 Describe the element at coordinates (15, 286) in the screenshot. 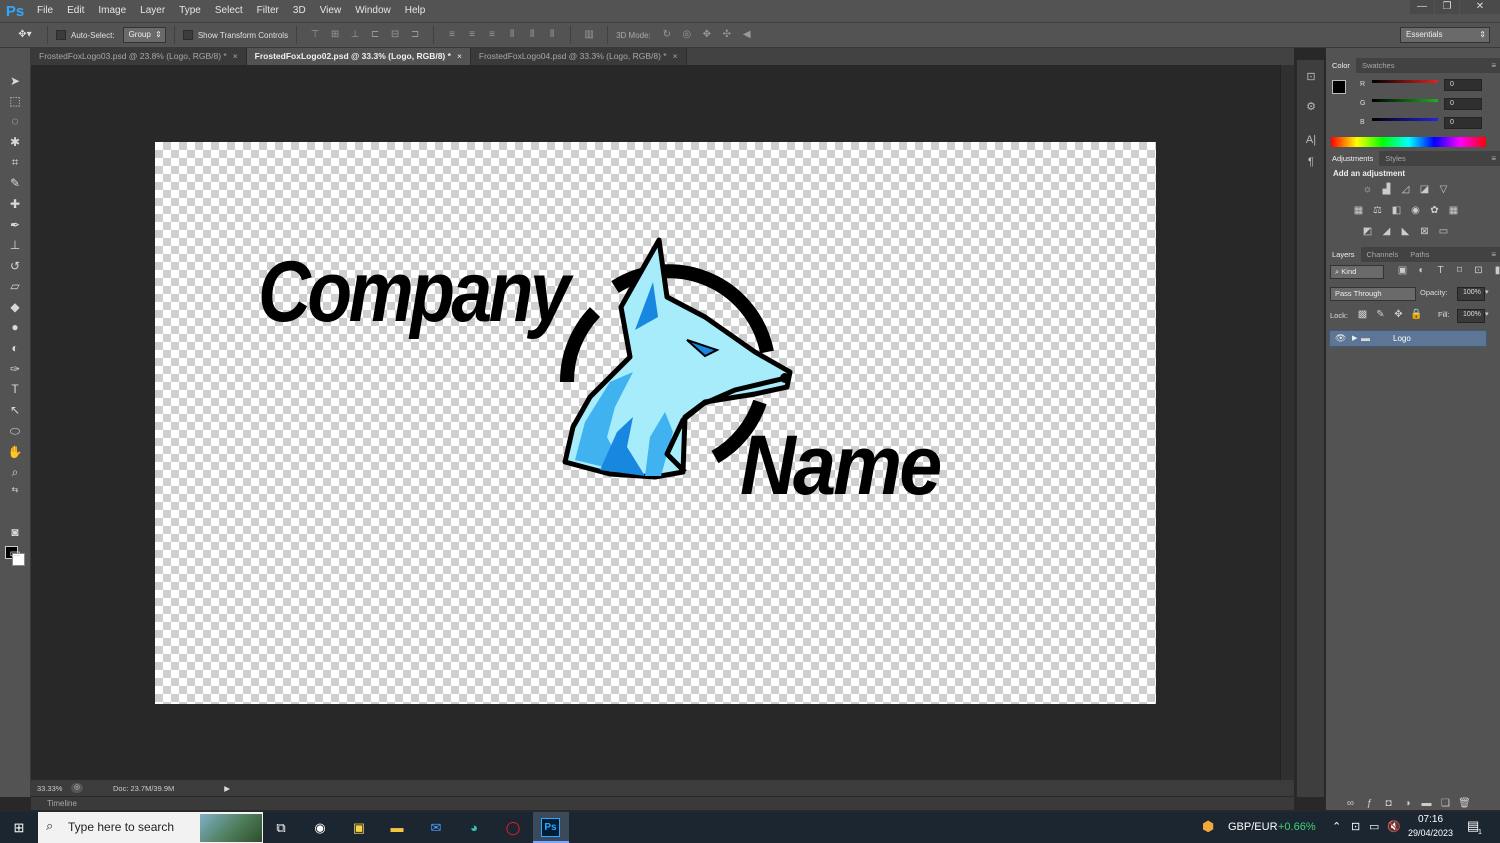

I see `eraser-tool-icon: ▱` at that location.